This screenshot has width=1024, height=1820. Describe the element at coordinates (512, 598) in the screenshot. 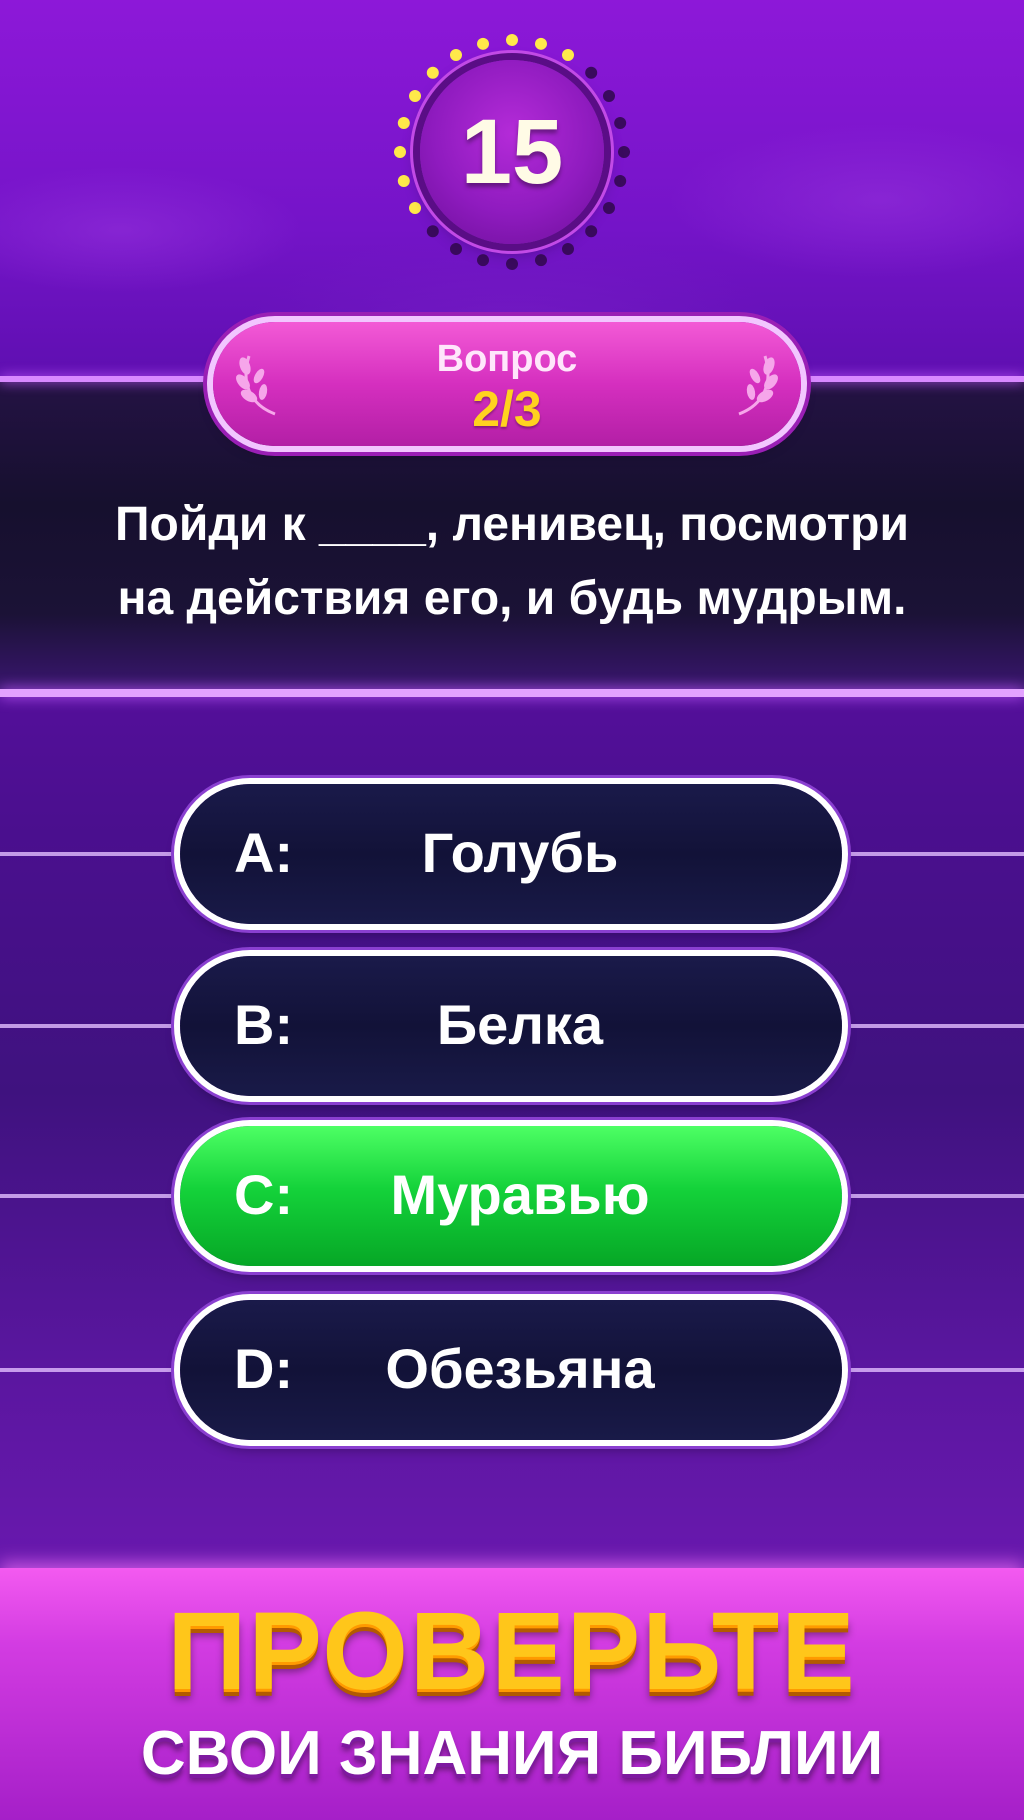

I see `question-line-2: на действия его, и будь мудрым.` at that location.